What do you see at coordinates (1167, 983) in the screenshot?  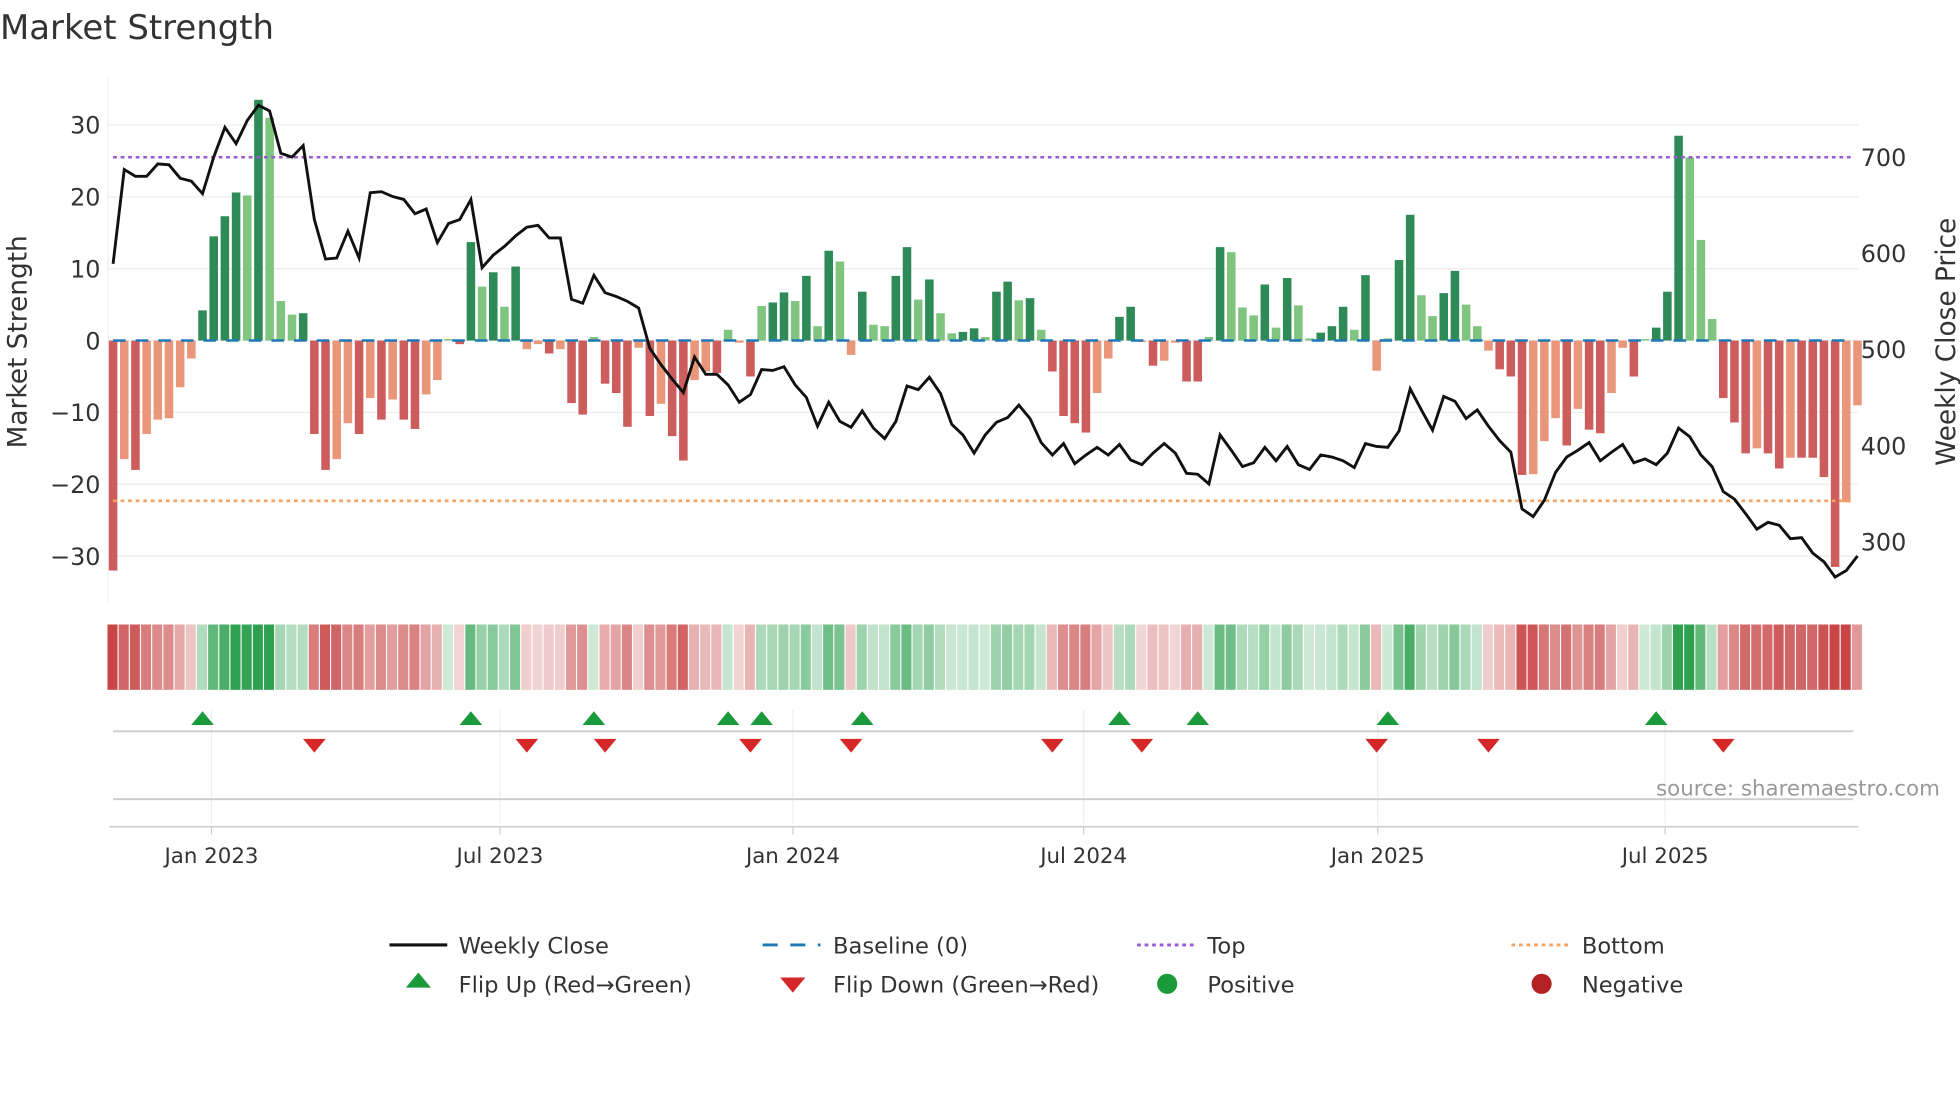 I see `positive-dot-icon` at bounding box center [1167, 983].